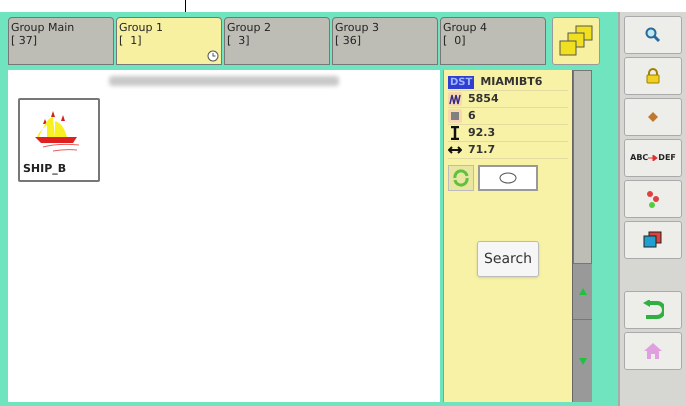 Image resolution: width=686 pixels, height=406 pixels. Describe the element at coordinates (582, 361) in the screenshot. I see `down-arrow-icon` at that location.